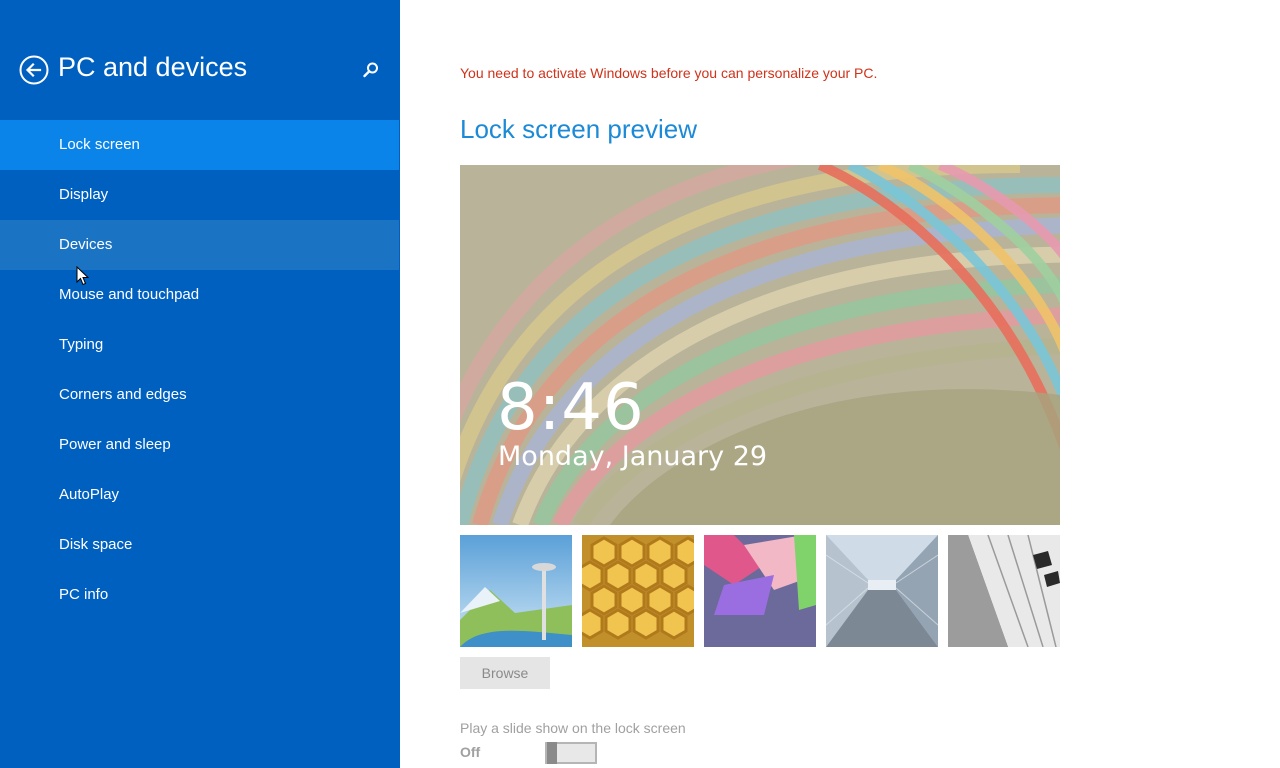  I want to click on sidebar-item-label: Lock screen, so click(99, 144).